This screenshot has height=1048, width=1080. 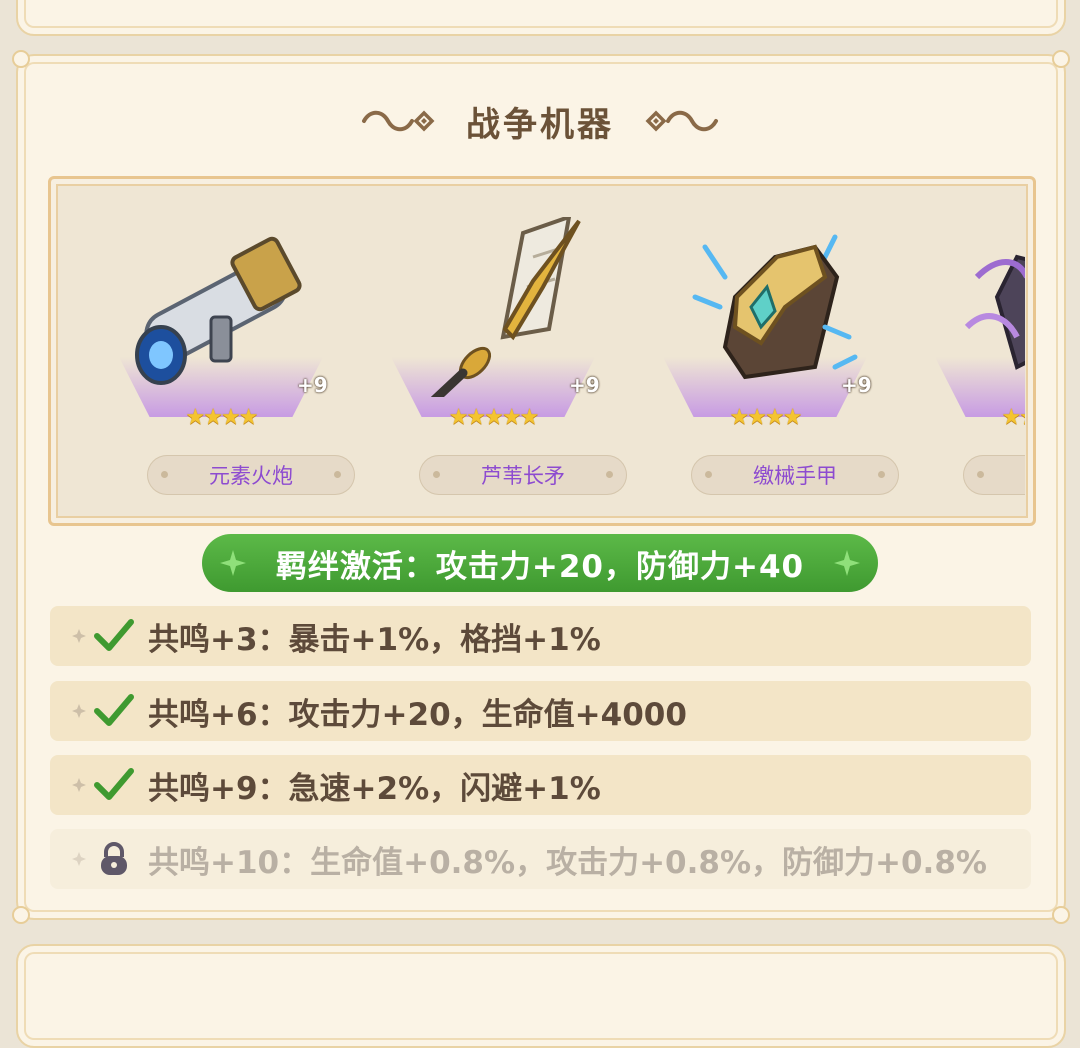 I want to click on spear-icon, so click(x=505, y=307).